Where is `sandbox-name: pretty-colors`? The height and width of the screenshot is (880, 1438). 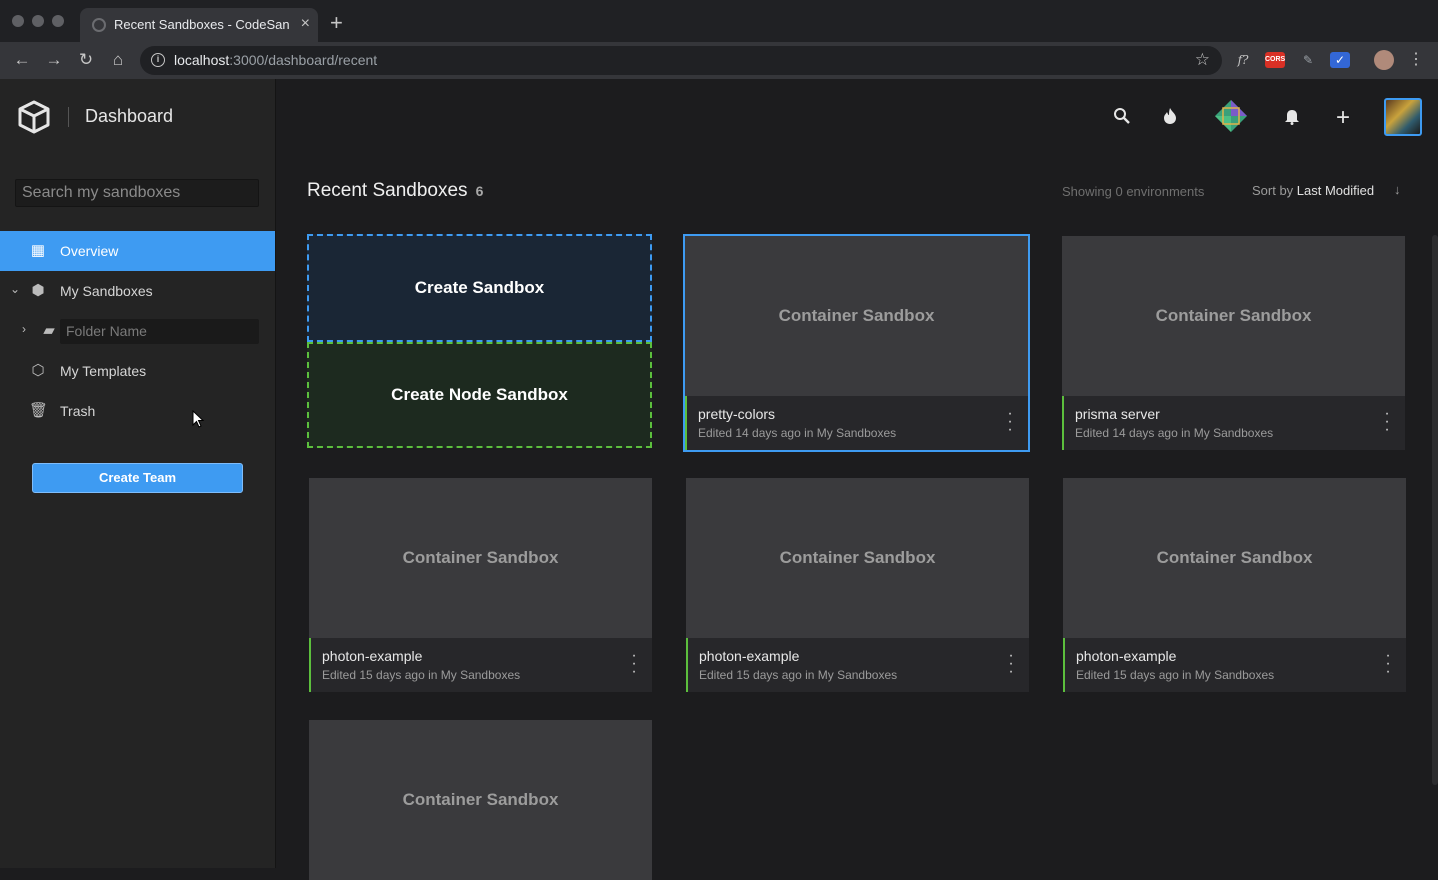
sandbox-name: pretty-colors is located at coordinates (737, 414).